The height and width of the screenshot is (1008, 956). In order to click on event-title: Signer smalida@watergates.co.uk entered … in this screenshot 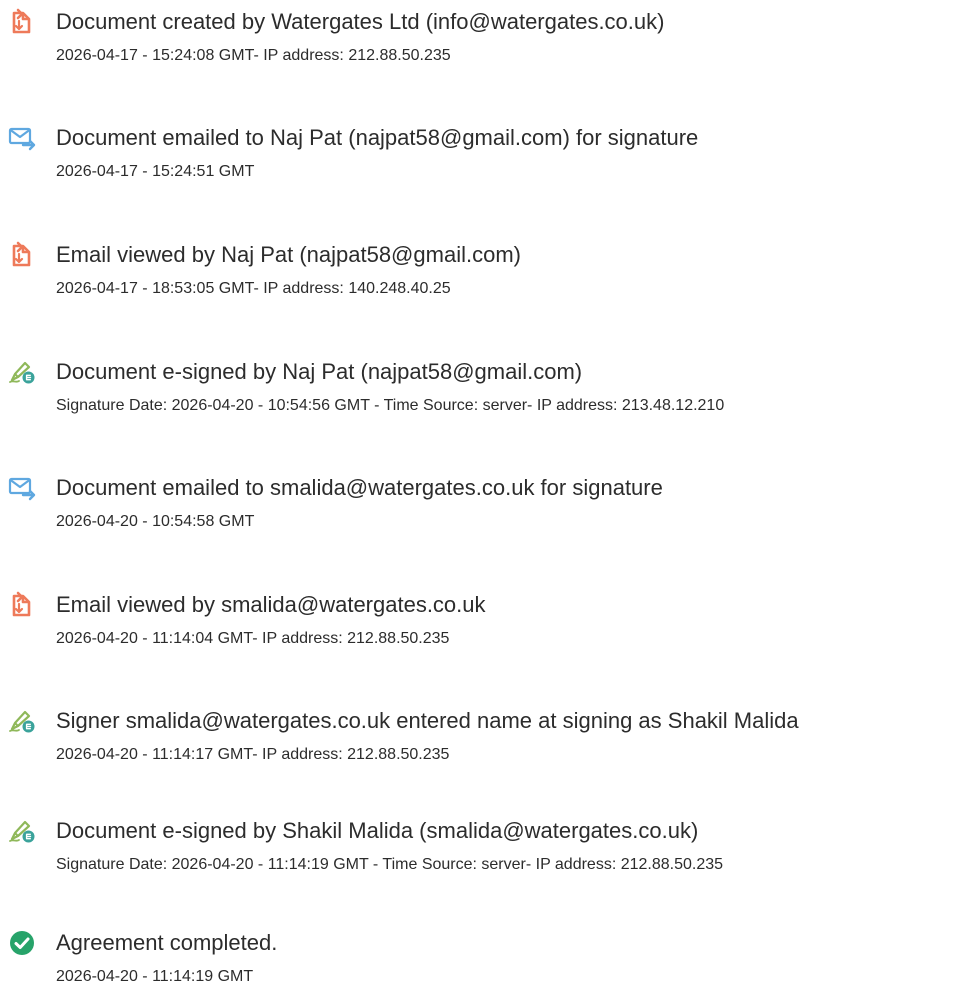, I will do `click(427, 720)`.